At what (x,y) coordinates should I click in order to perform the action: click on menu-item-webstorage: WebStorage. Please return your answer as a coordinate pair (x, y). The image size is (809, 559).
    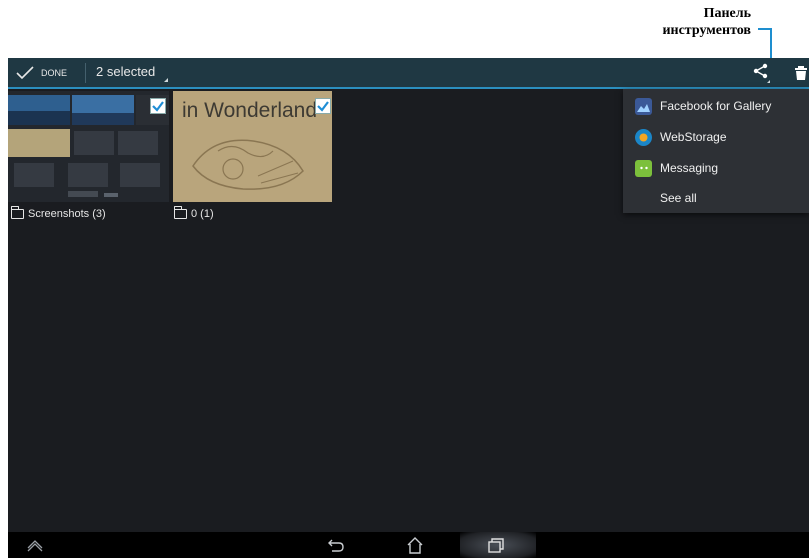
    Looking at the image, I should click on (681, 137).